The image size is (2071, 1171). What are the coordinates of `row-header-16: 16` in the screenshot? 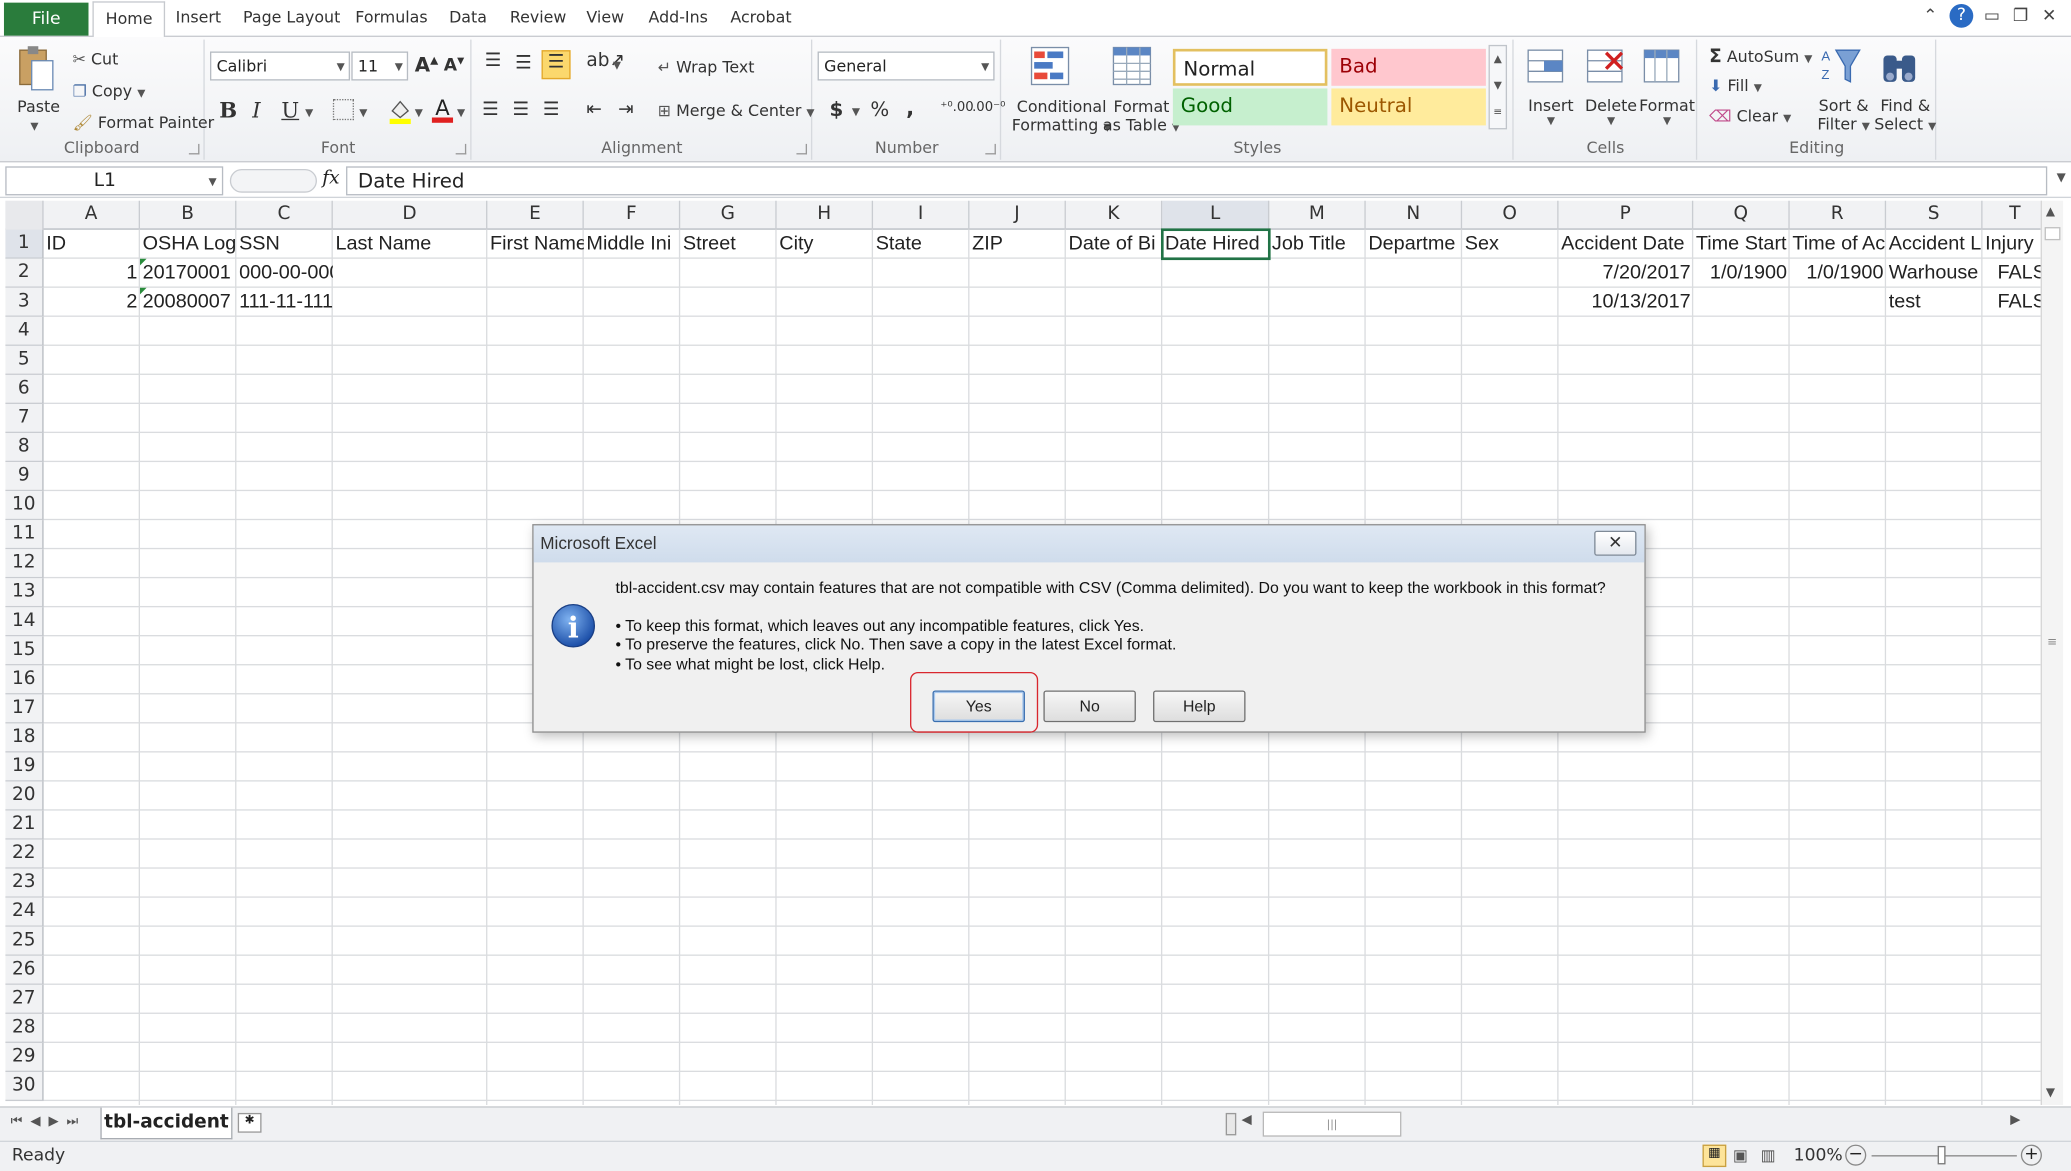 It's located at (24, 680).